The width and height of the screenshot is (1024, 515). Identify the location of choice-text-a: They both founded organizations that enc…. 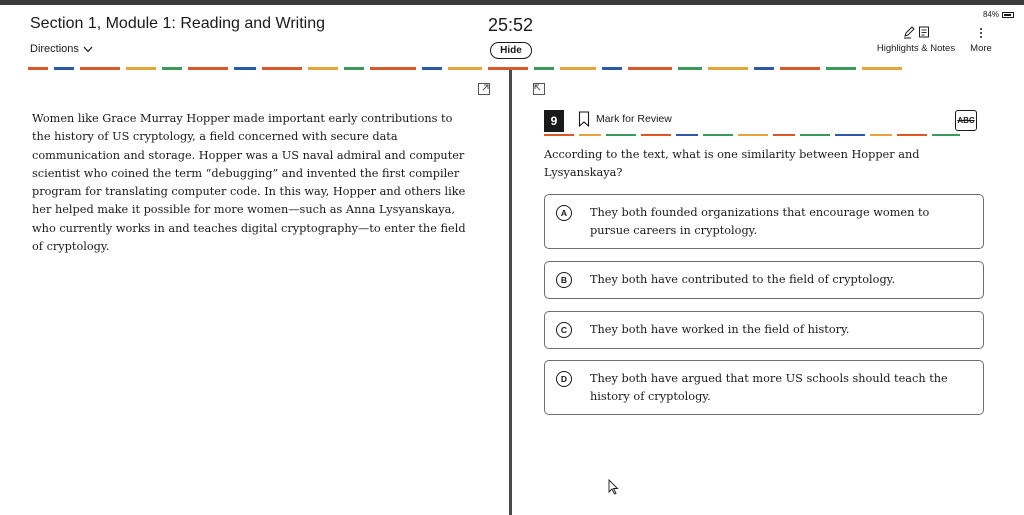
(760, 221).